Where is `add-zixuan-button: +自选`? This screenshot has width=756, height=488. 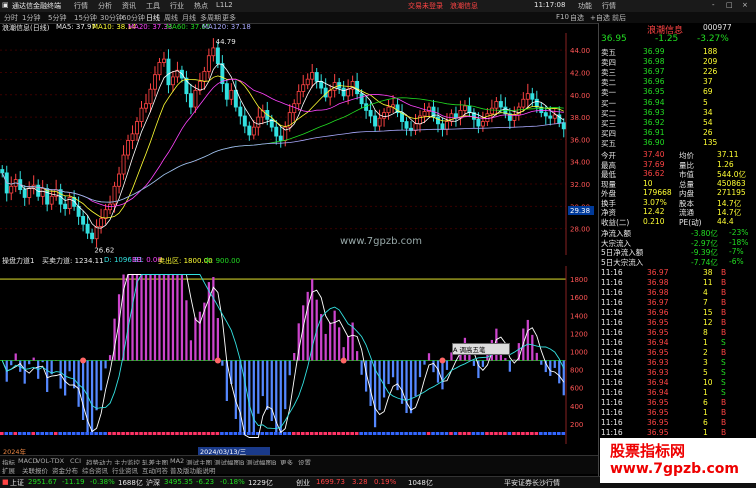
add-zixuan-button: +自选 is located at coordinates (600, 18).